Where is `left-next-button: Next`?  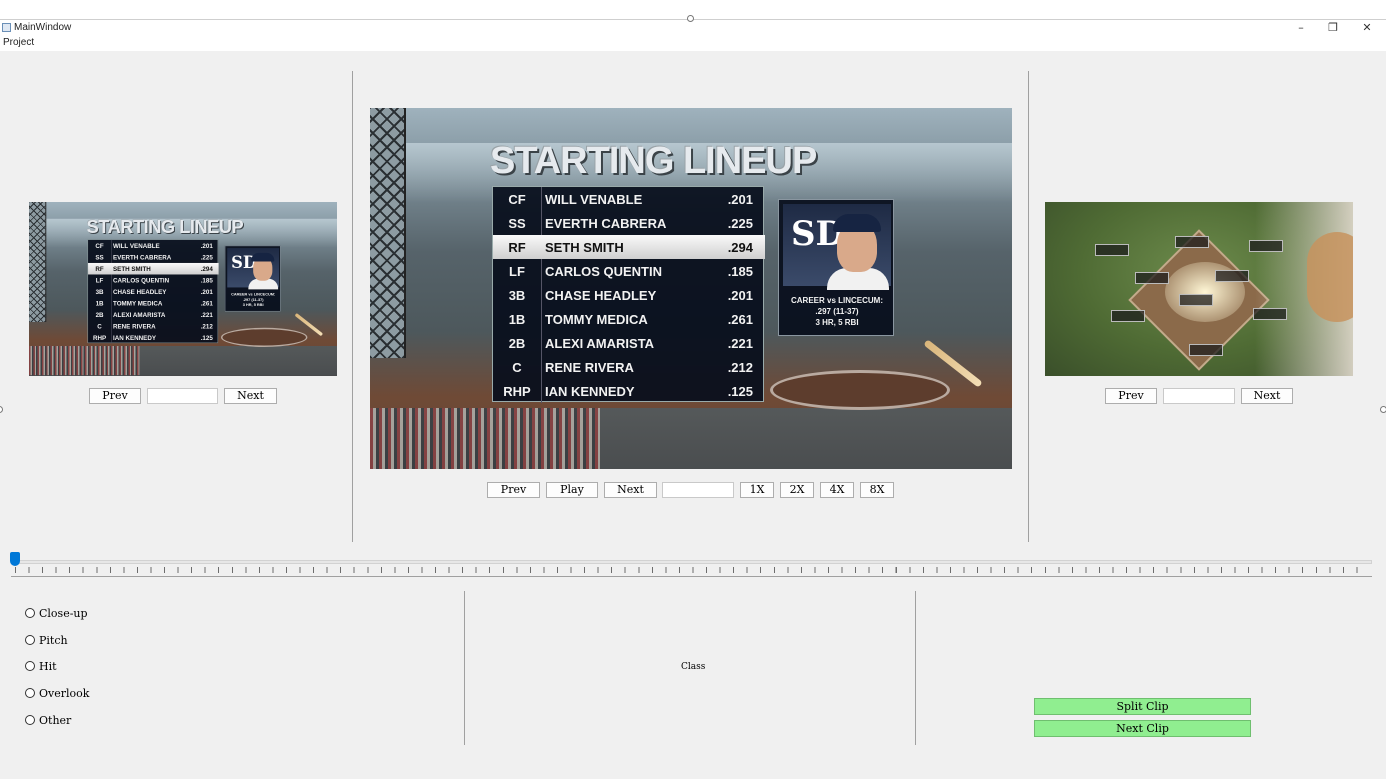 left-next-button: Next is located at coordinates (250, 396).